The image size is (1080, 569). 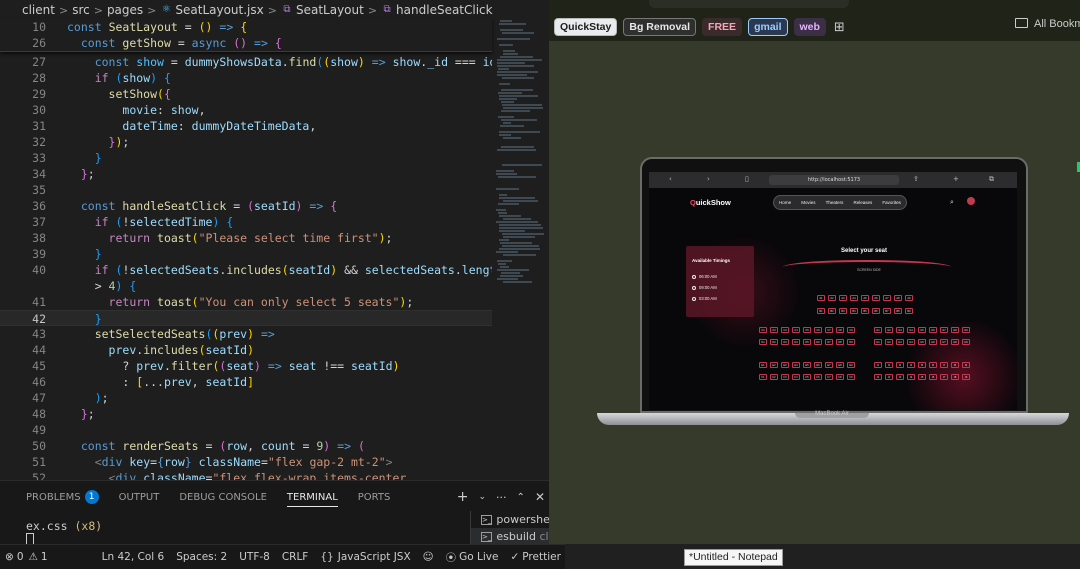 I want to click on seat: C9, so click(x=851, y=330).